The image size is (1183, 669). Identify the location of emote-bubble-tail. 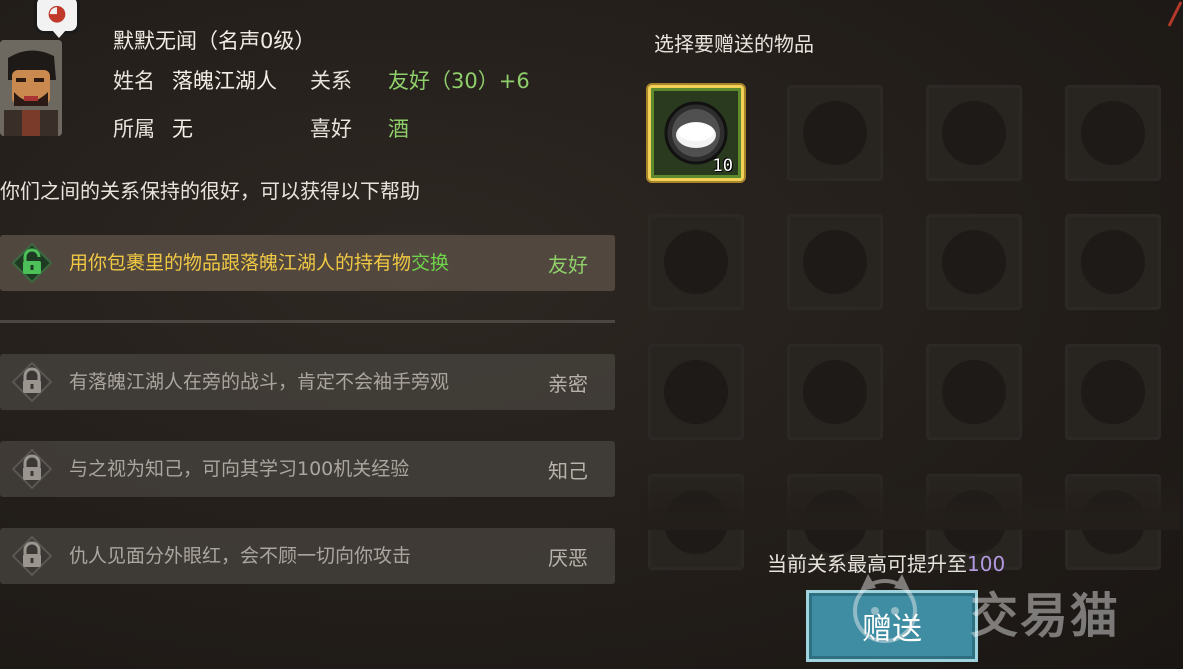
(59, 34).